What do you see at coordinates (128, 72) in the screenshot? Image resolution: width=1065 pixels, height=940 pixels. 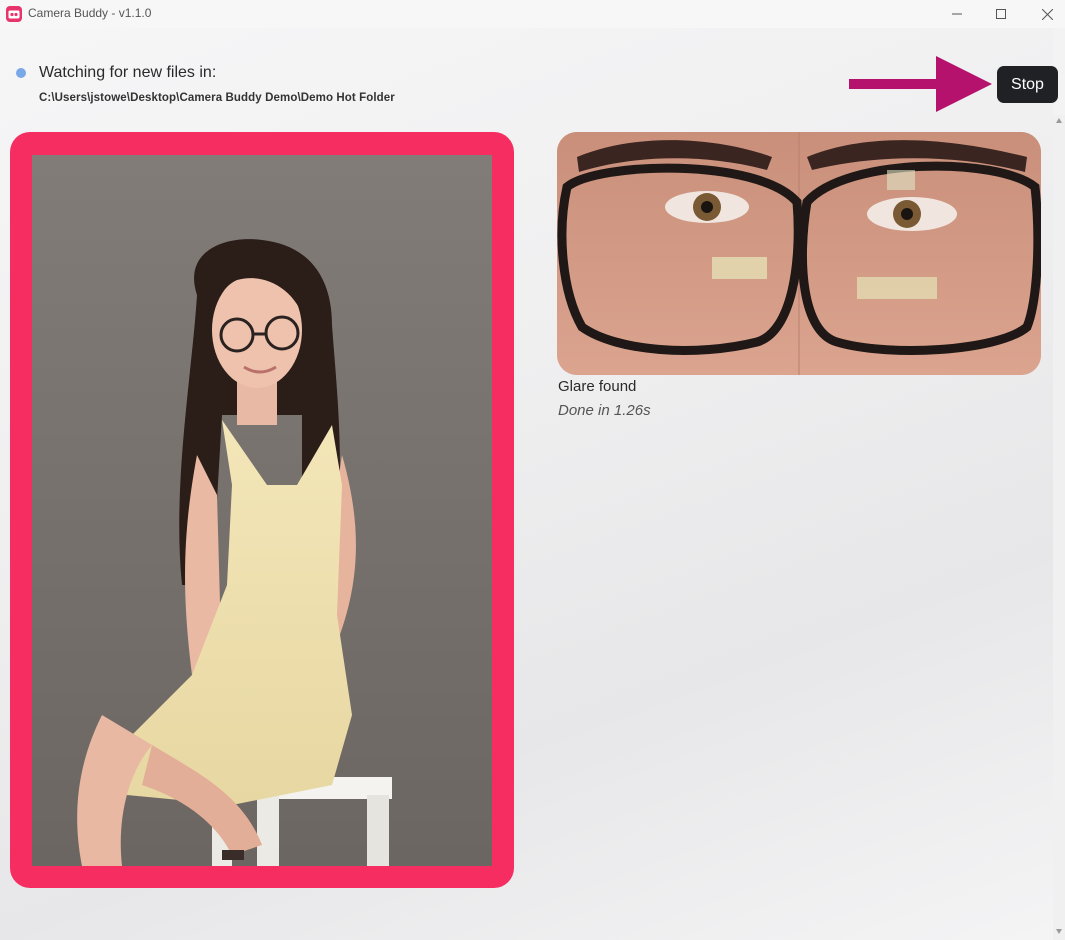 I see `watching-label: Watching for new files in:` at bounding box center [128, 72].